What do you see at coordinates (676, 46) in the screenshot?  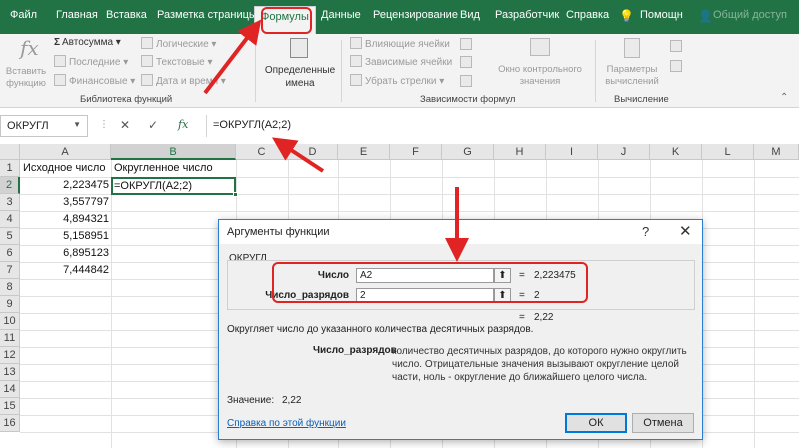 I see `calc-now-icon` at bounding box center [676, 46].